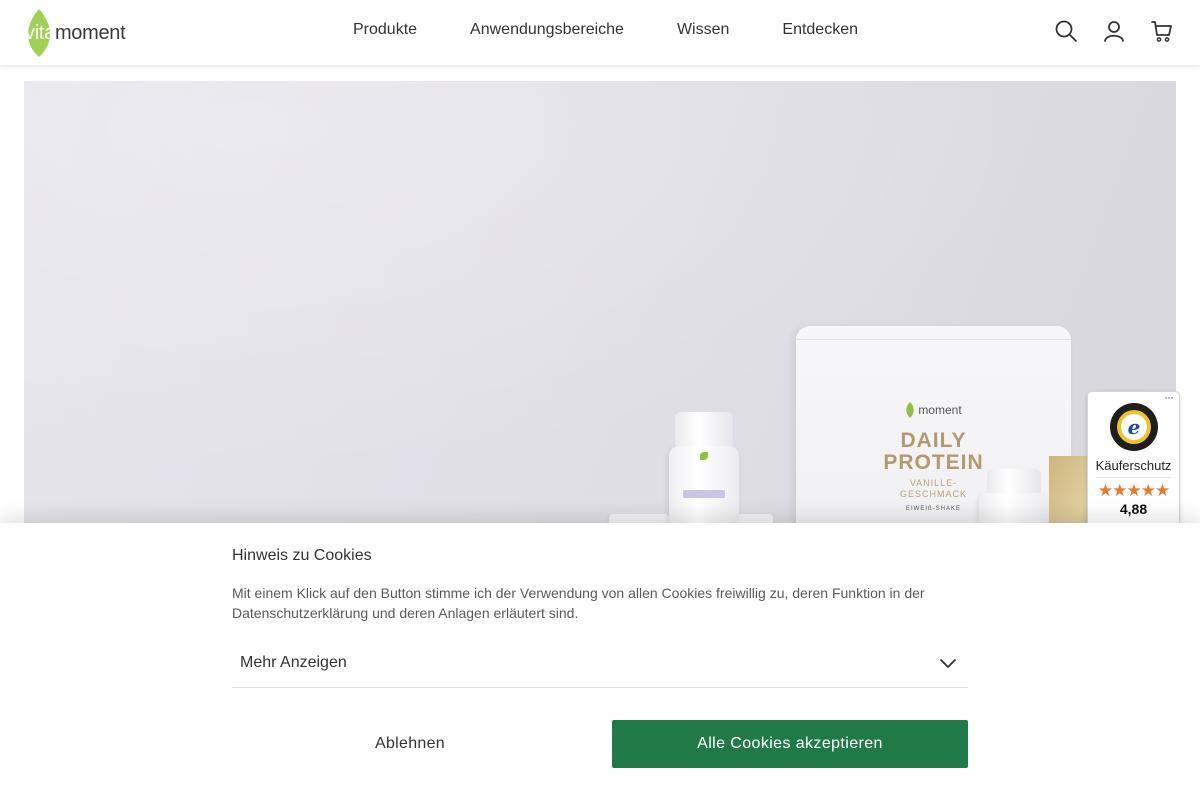  Describe the element at coordinates (820, 30) in the screenshot. I see `nav-item-entdecken: Entdecken` at that location.